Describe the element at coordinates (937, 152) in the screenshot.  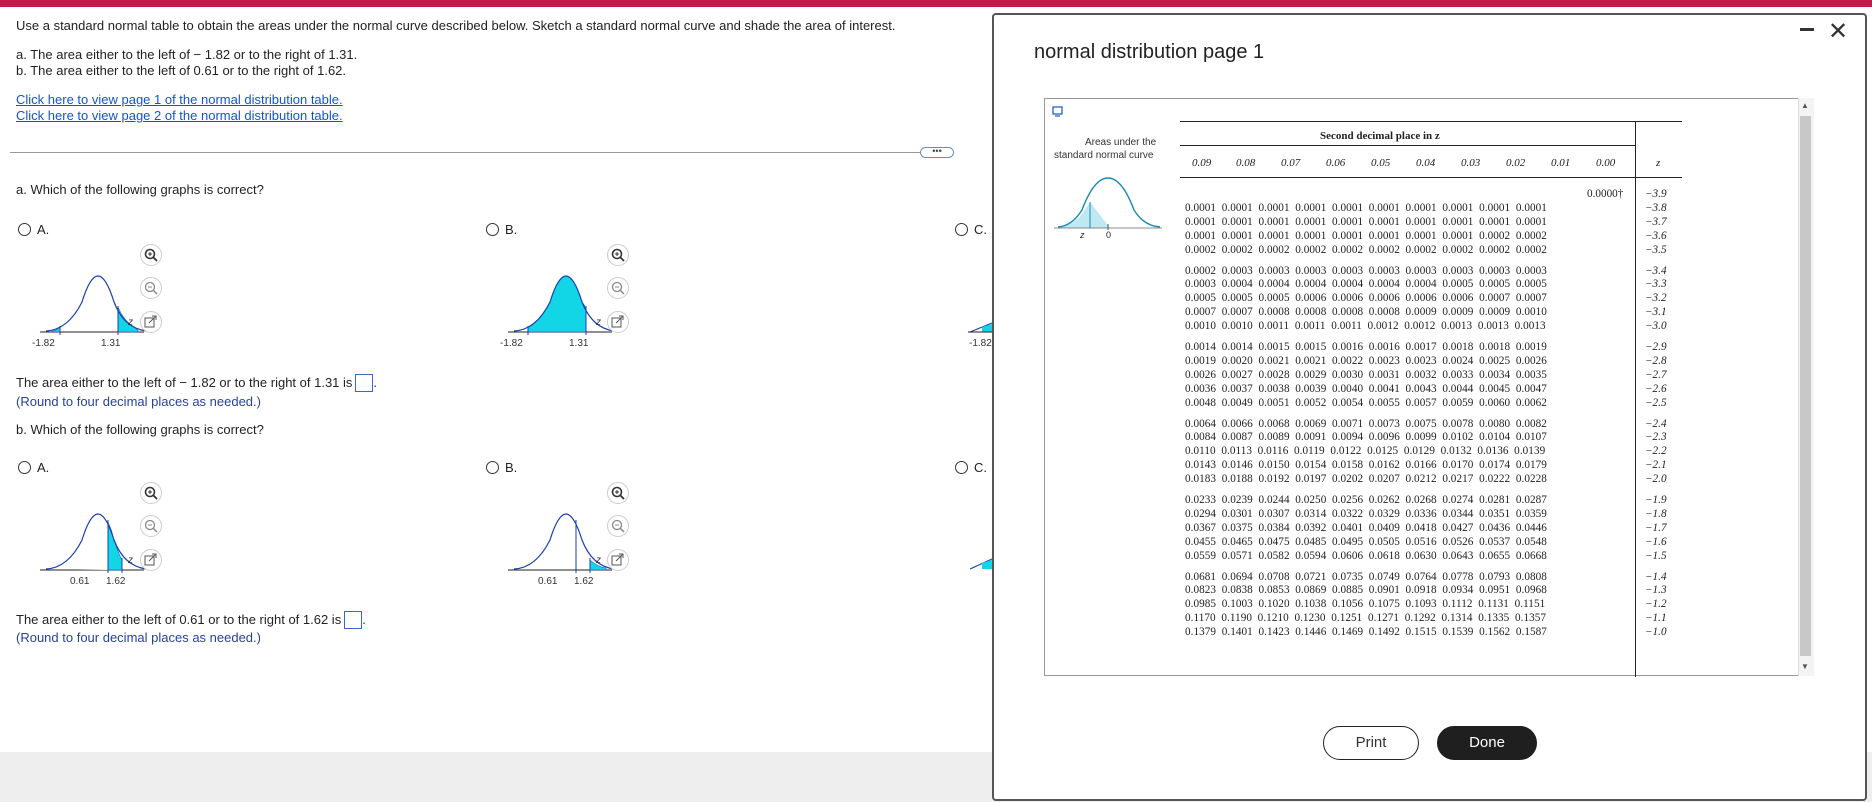
I see `expand-more-button: •••` at that location.